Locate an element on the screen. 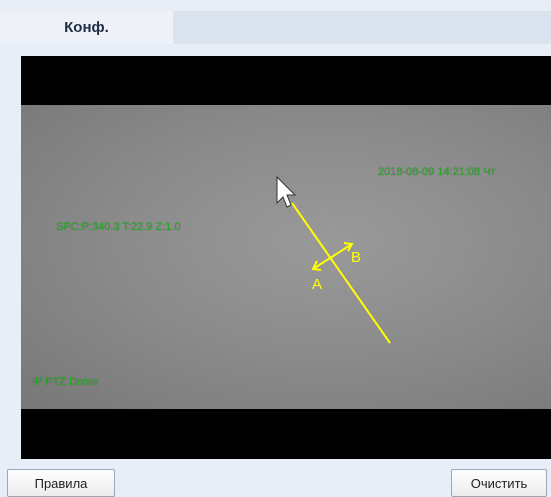  rules-button: Правила is located at coordinates (61, 483).